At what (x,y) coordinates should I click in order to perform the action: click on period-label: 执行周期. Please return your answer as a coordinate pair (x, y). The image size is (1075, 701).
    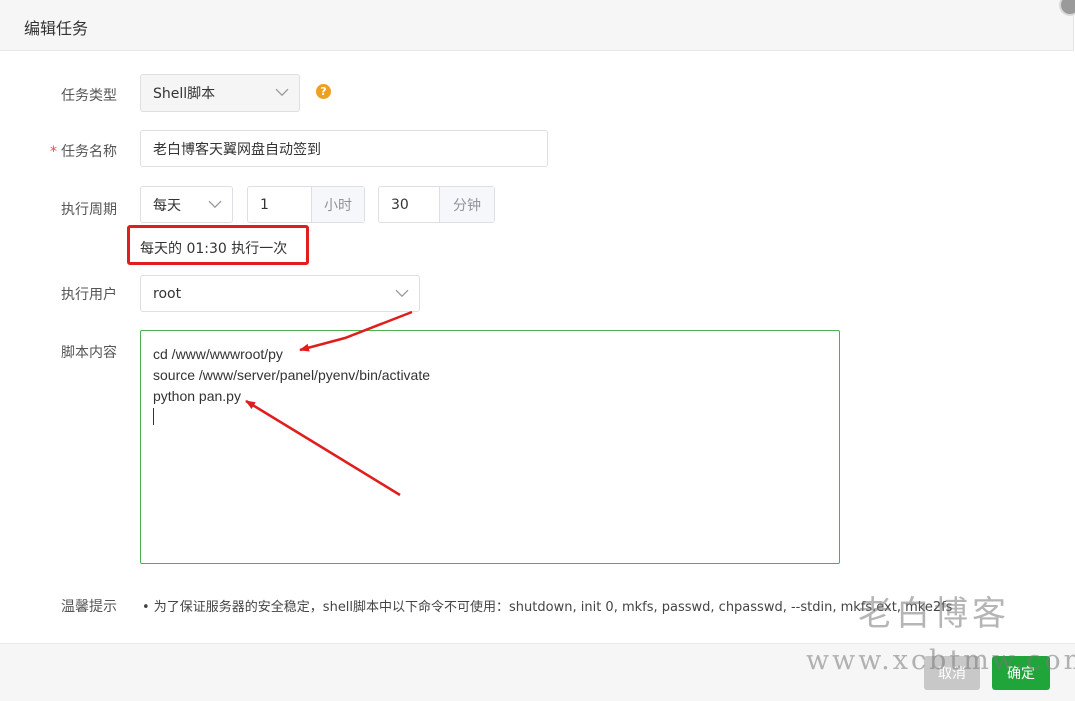
    Looking at the image, I should click on (89, 210).